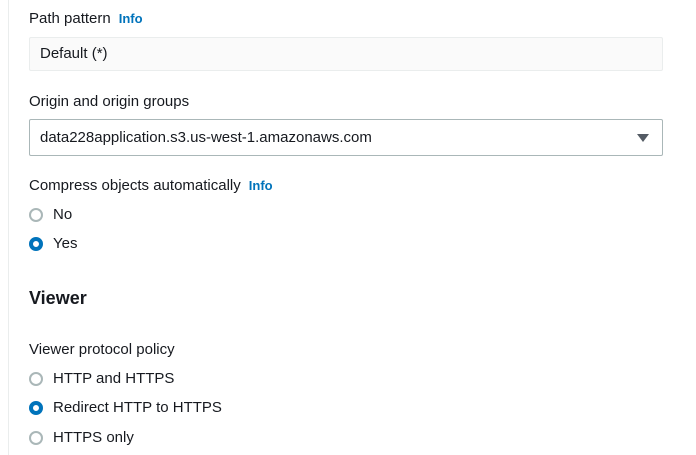 This screenshot has height=455, width=696. Describe the element at coordinates (93, 437) in the screenshot. I see `radio-label: HTTPS only` at that location.